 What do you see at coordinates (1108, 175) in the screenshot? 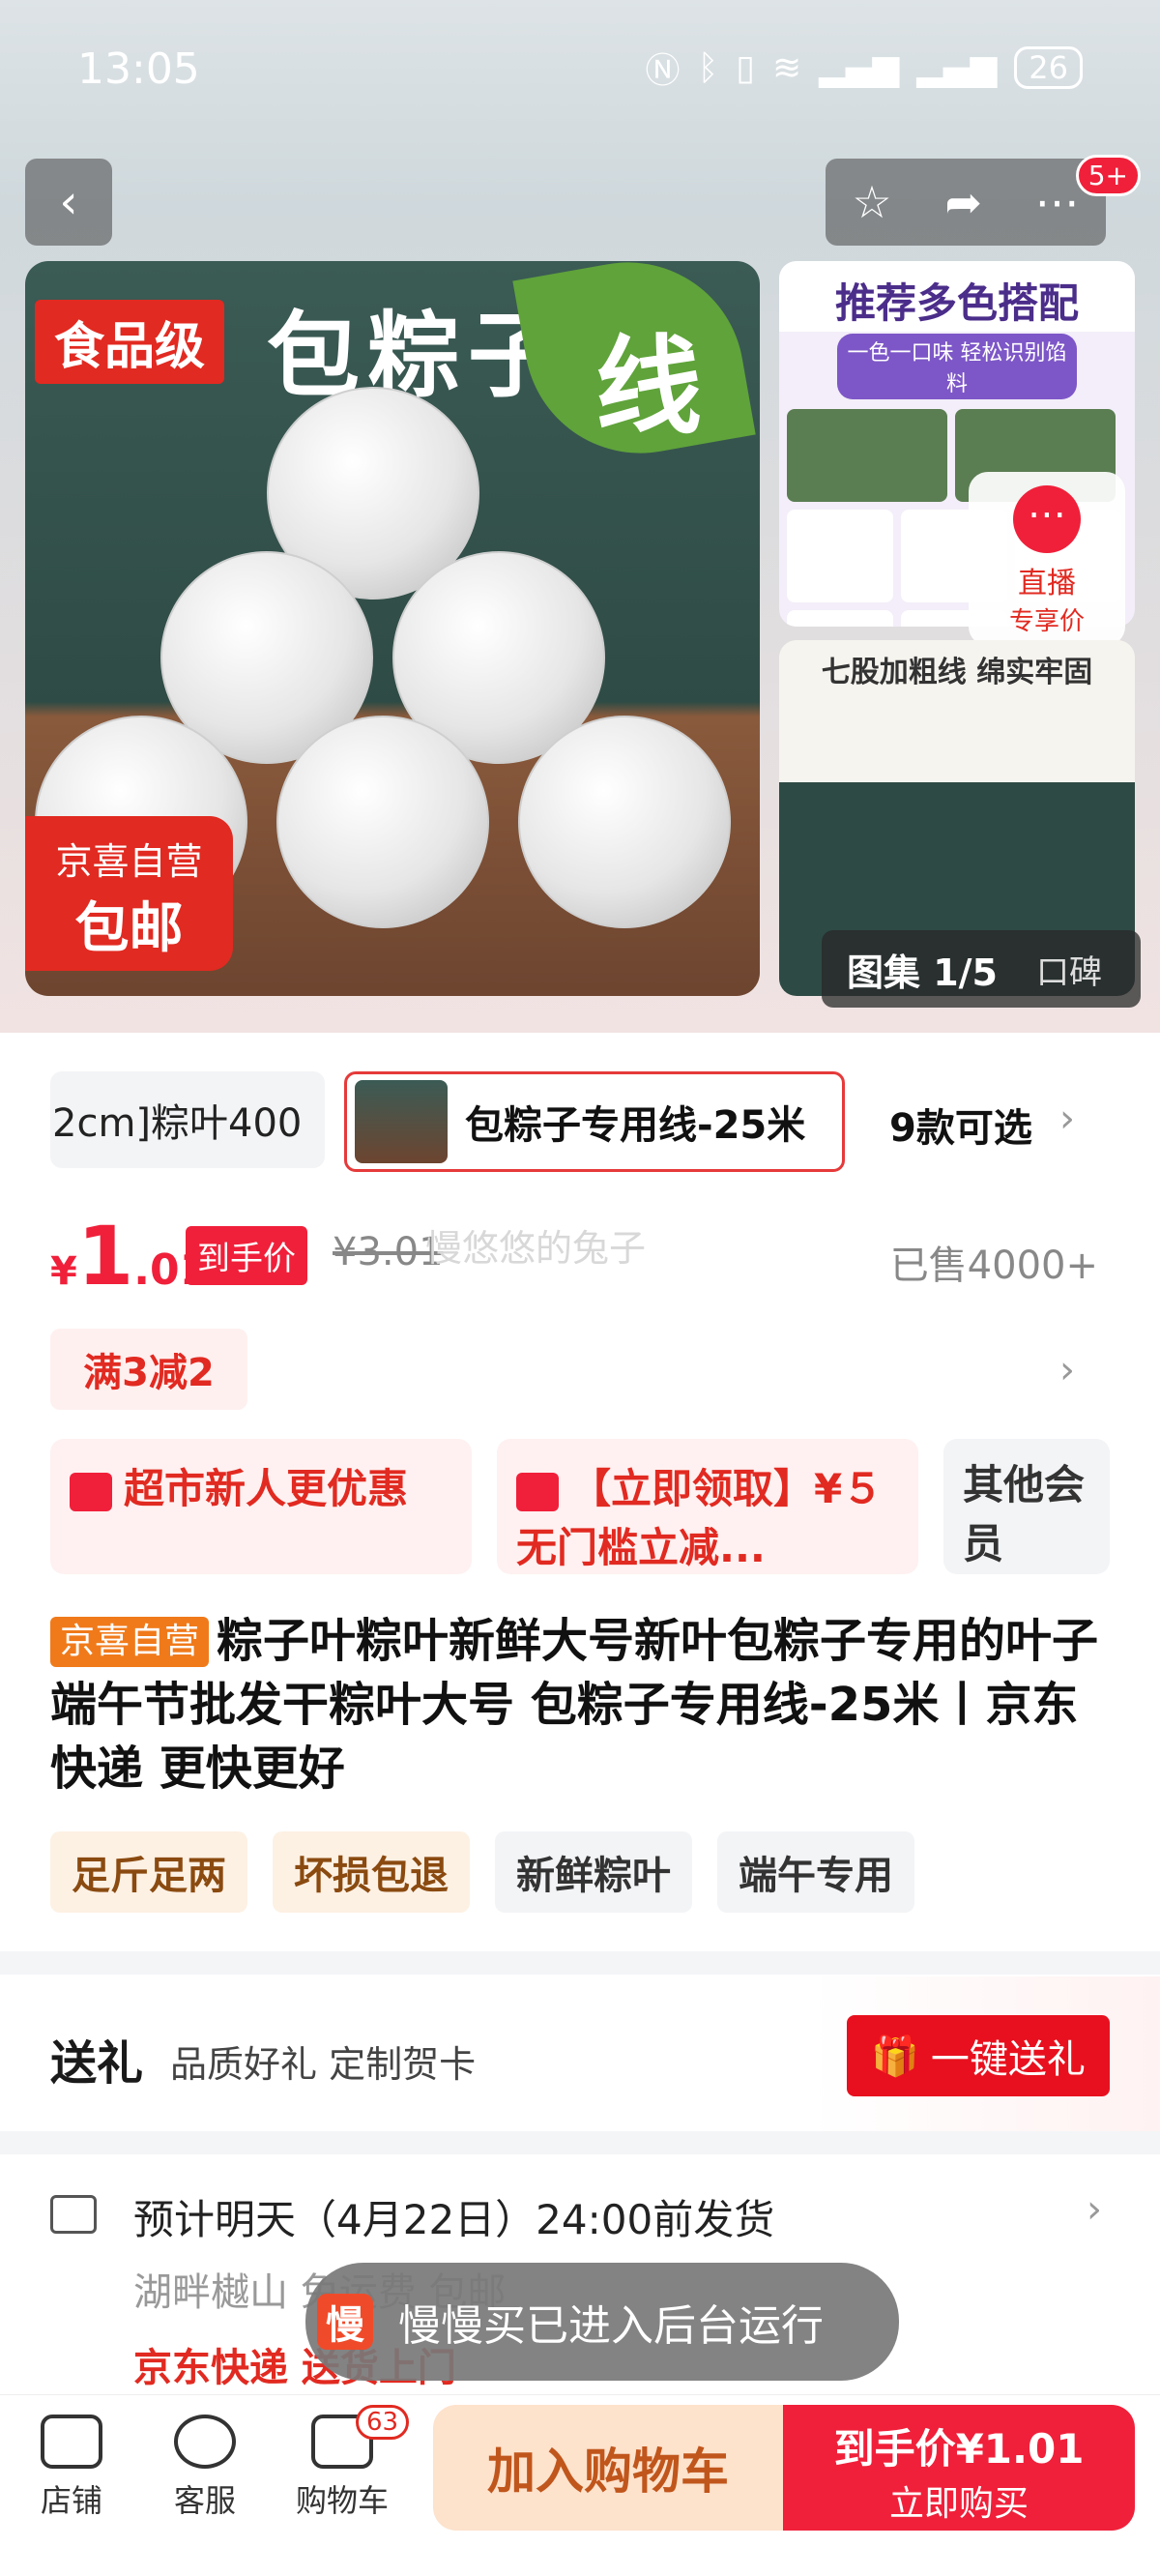
I see `notification-badge: 5+` at bounding box center [1108, 175].